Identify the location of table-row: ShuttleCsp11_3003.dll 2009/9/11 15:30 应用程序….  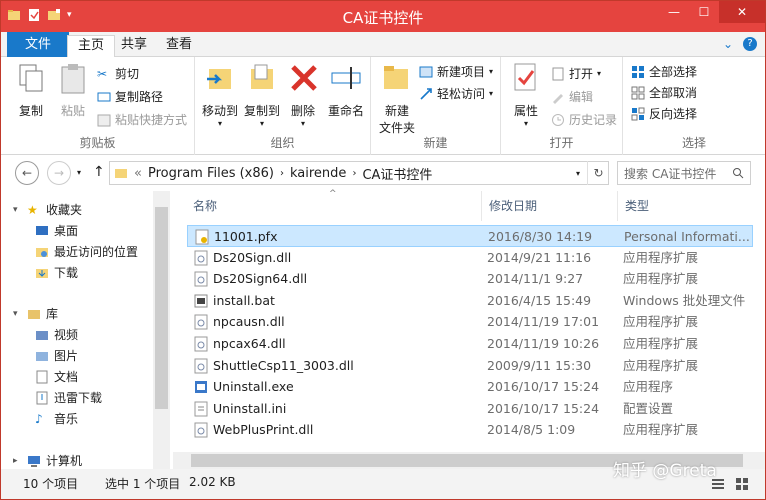
(470, 366).